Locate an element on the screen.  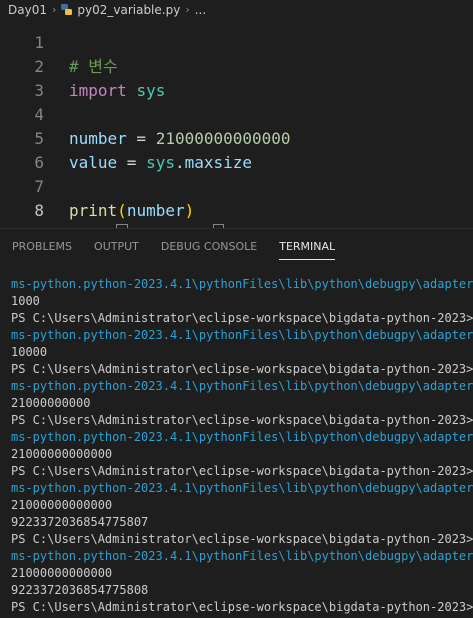
tab-debug-console: DEBUG CONSOLE is located at coordinates (209, 246).